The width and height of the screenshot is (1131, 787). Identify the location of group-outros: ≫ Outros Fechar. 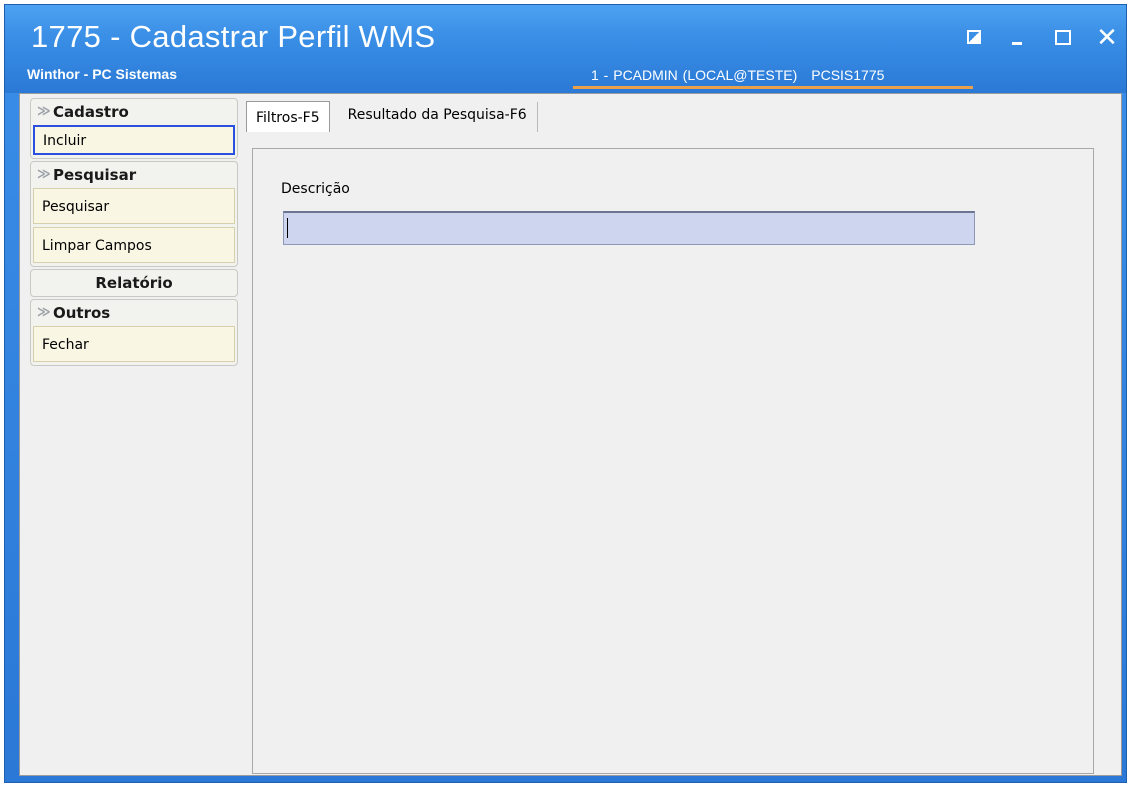
(134, 332).